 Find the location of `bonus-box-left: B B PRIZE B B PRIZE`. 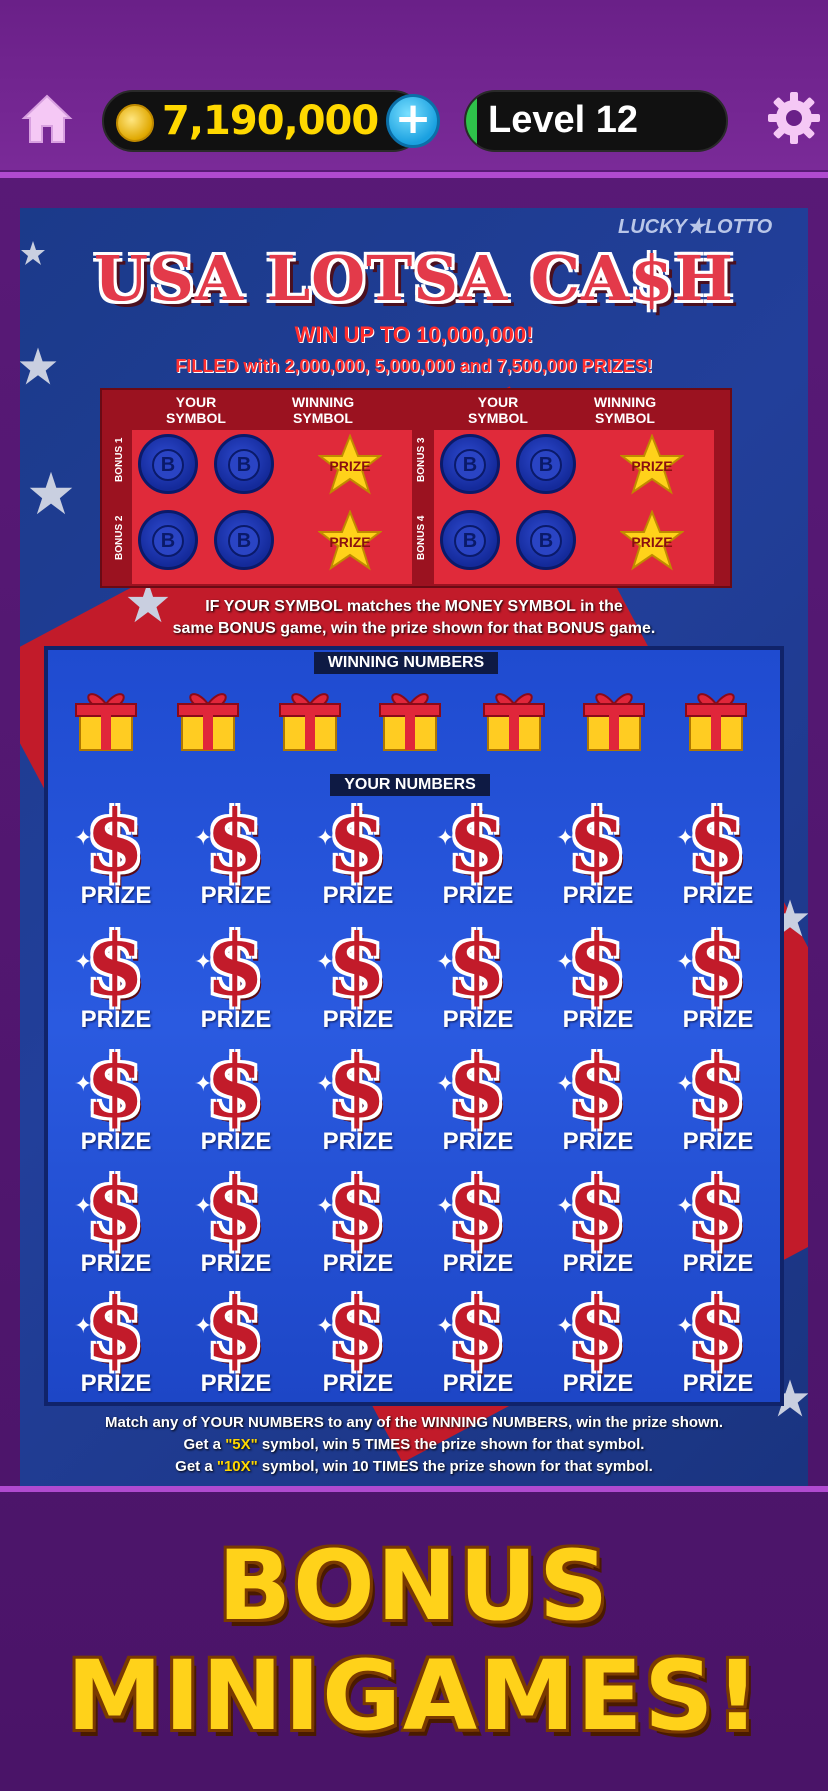

bonus-box-left: B B PRIZE B B PRIZE is located at coordinates (272, 507).